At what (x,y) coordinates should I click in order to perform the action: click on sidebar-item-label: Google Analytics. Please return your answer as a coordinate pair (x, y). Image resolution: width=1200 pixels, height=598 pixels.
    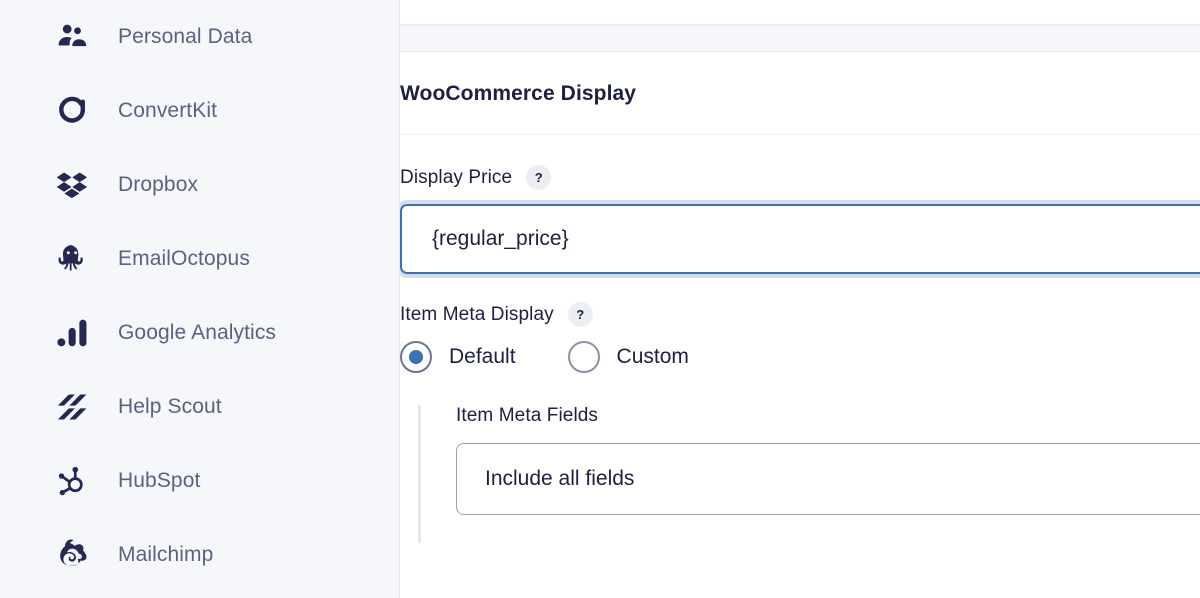
    Looking at the image, I should click on (197, 332).